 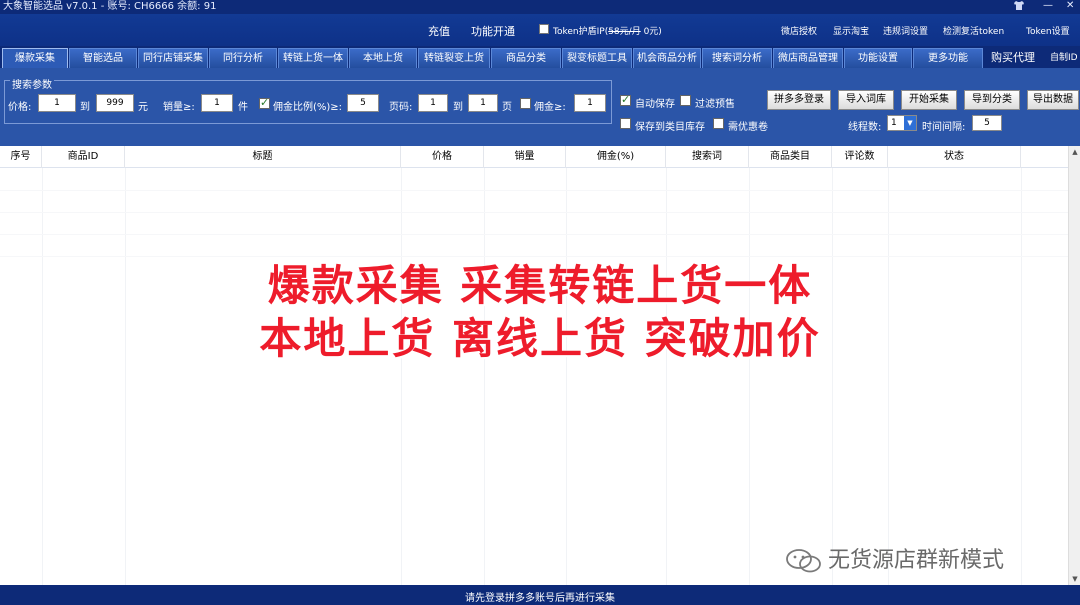 What do you see at coordinates (987, 123) in the screenshot?
I see `interval-input: 5` at bounding box center [987, 123].